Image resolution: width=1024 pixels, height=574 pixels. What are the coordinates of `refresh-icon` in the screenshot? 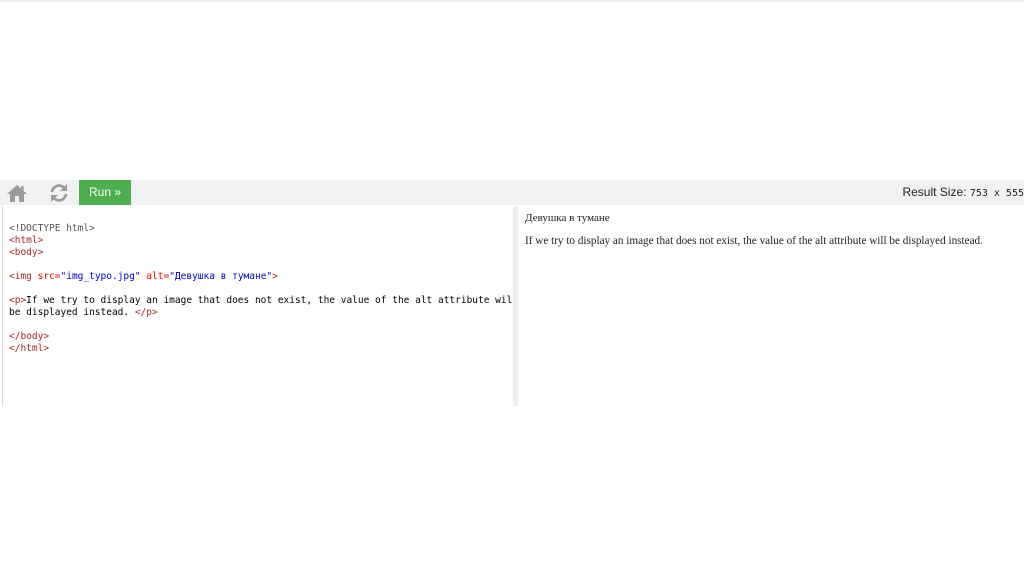 It's located at (59, 192).